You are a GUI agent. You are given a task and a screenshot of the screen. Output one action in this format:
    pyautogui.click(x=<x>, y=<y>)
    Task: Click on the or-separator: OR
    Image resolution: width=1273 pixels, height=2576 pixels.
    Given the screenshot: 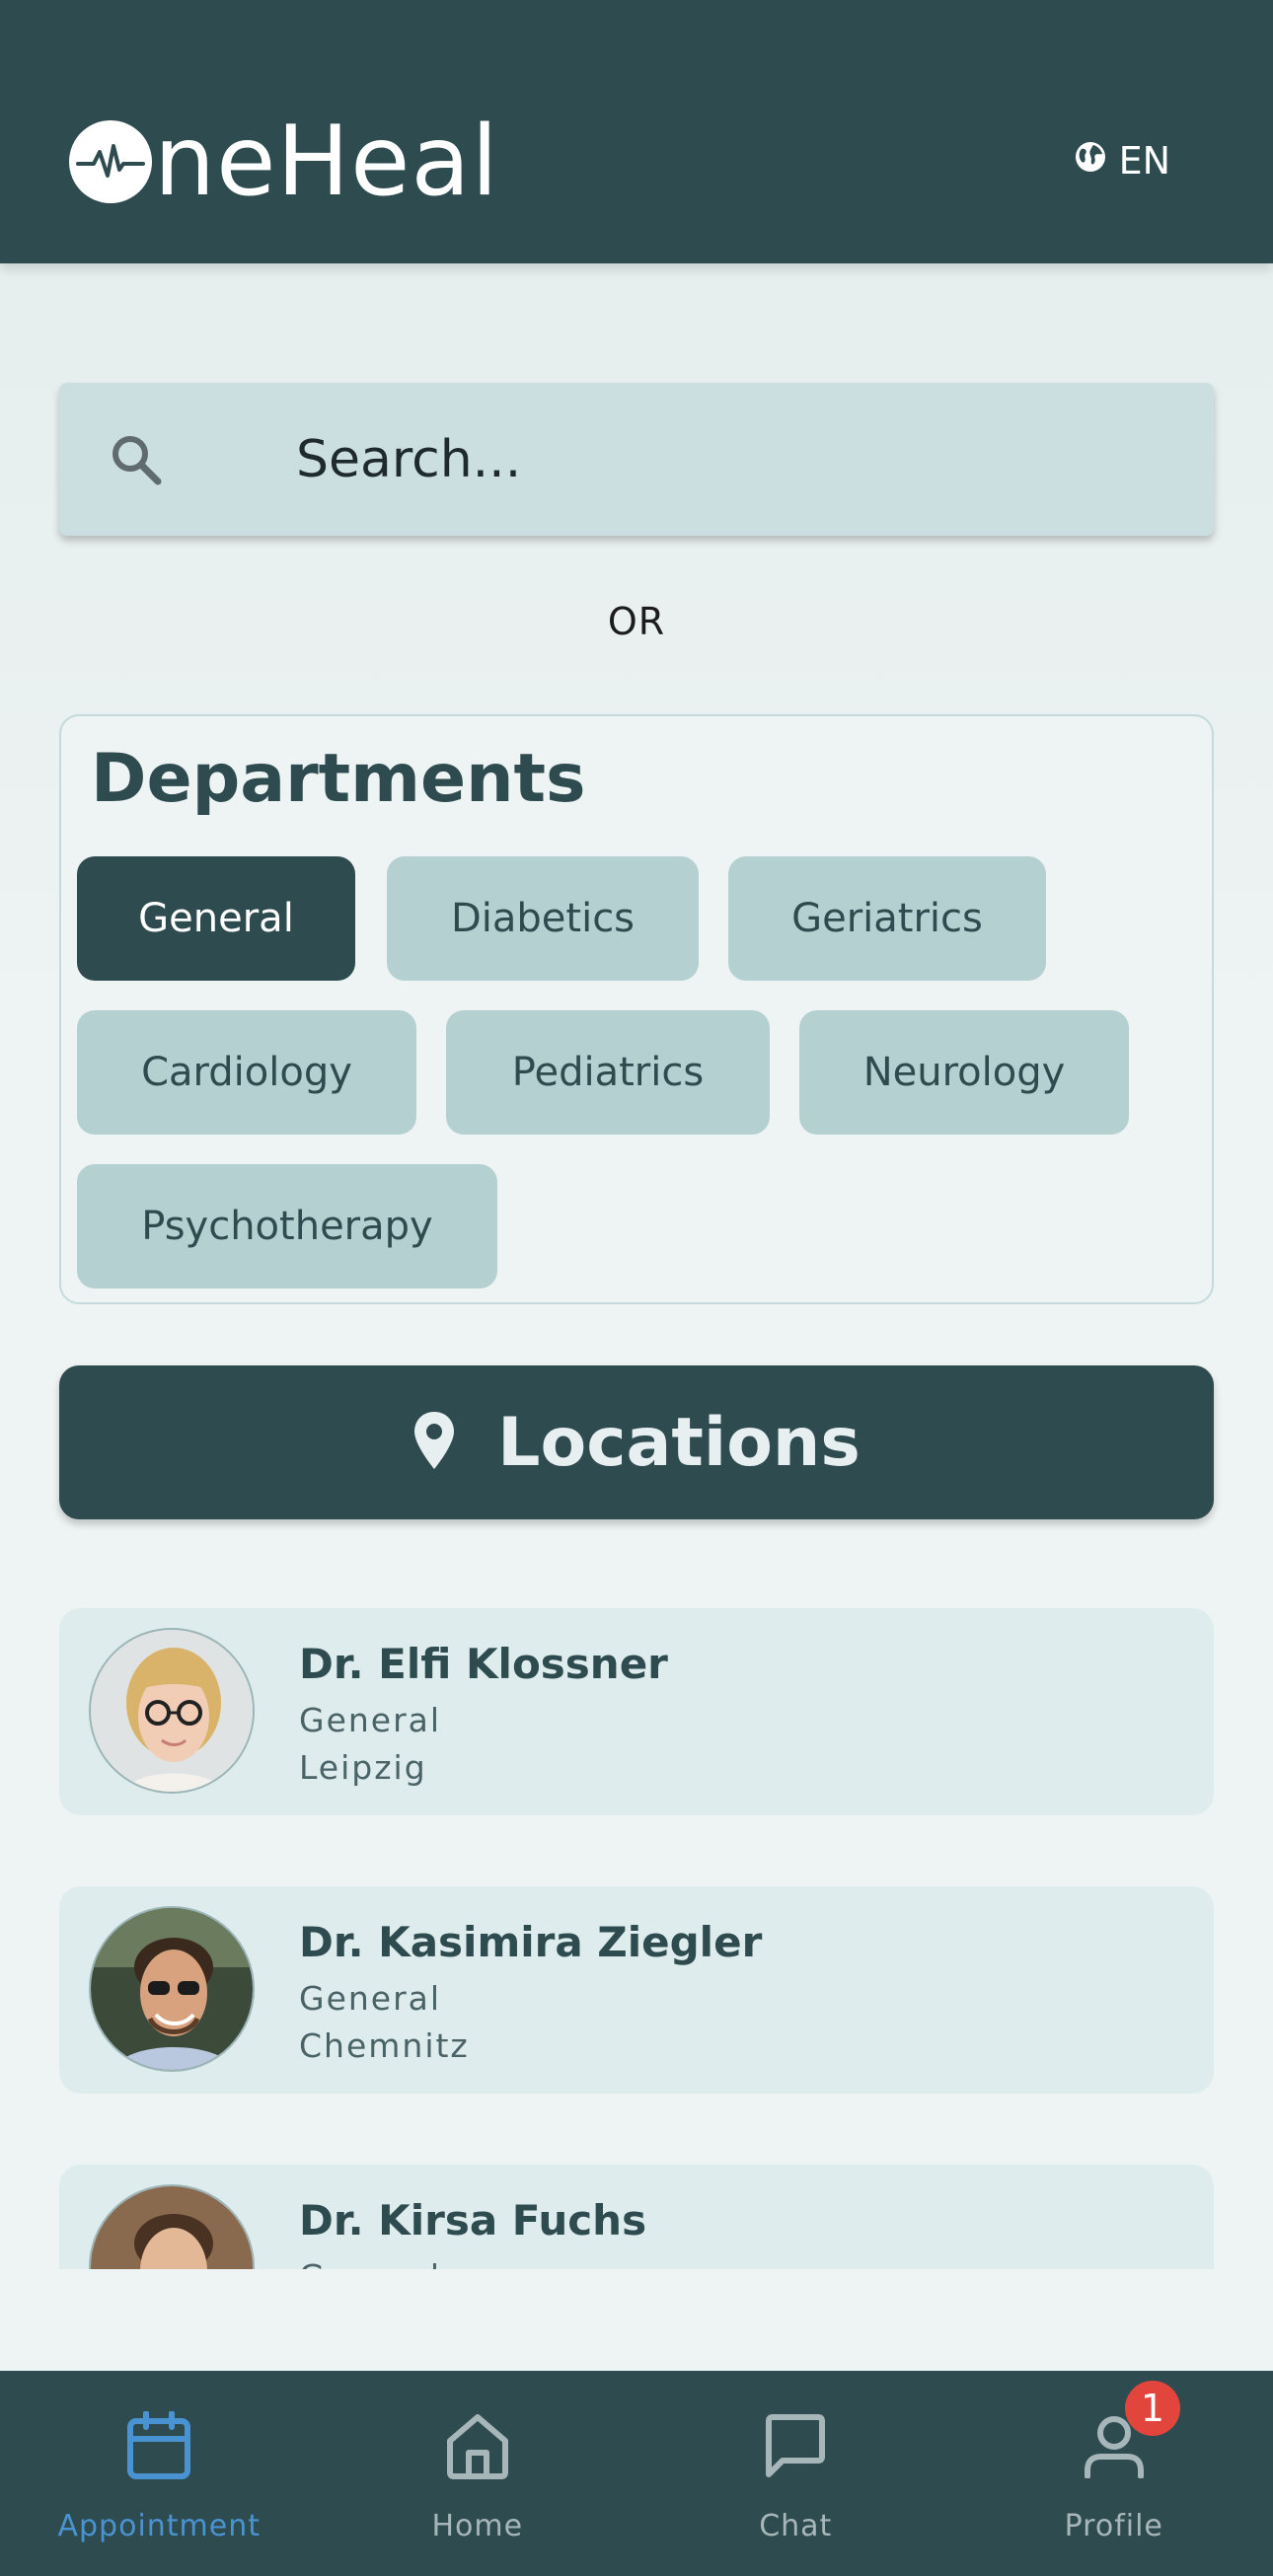 What is the action you would take?
    pyautogui.click(x=636, y=621)
    